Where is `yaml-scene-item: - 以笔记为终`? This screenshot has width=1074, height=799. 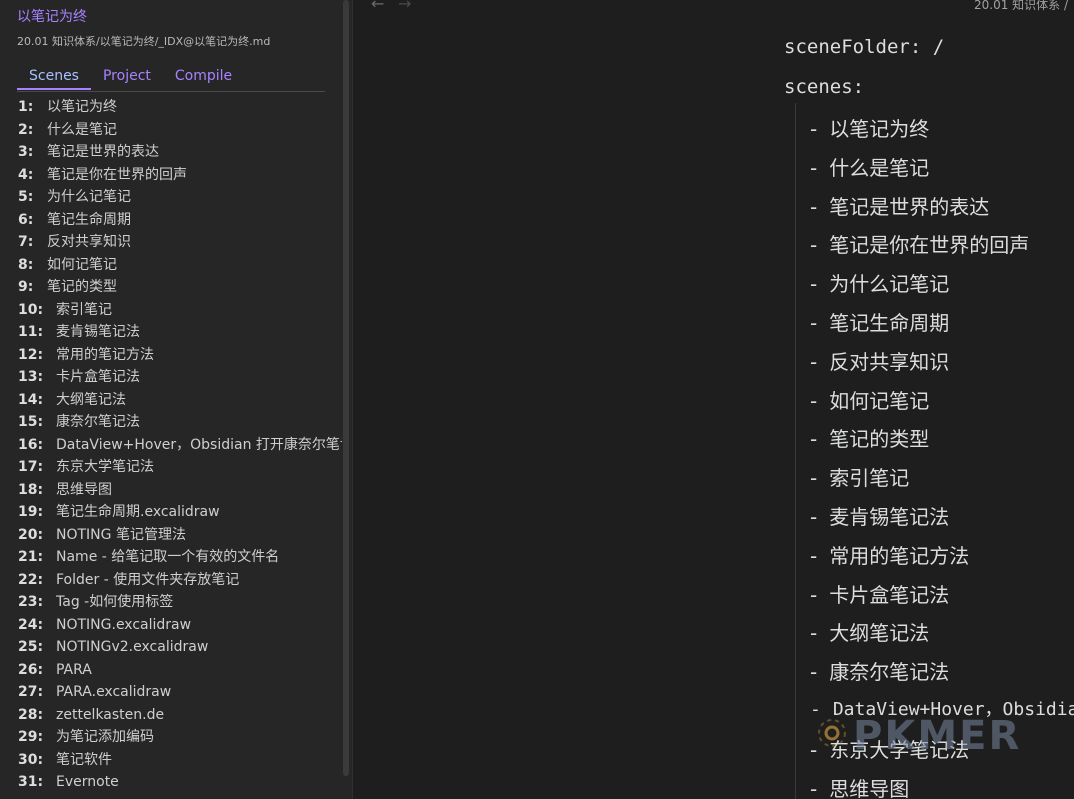
yaml-scene-item: - 以笔记为终 is located at coordinates (869, 127).